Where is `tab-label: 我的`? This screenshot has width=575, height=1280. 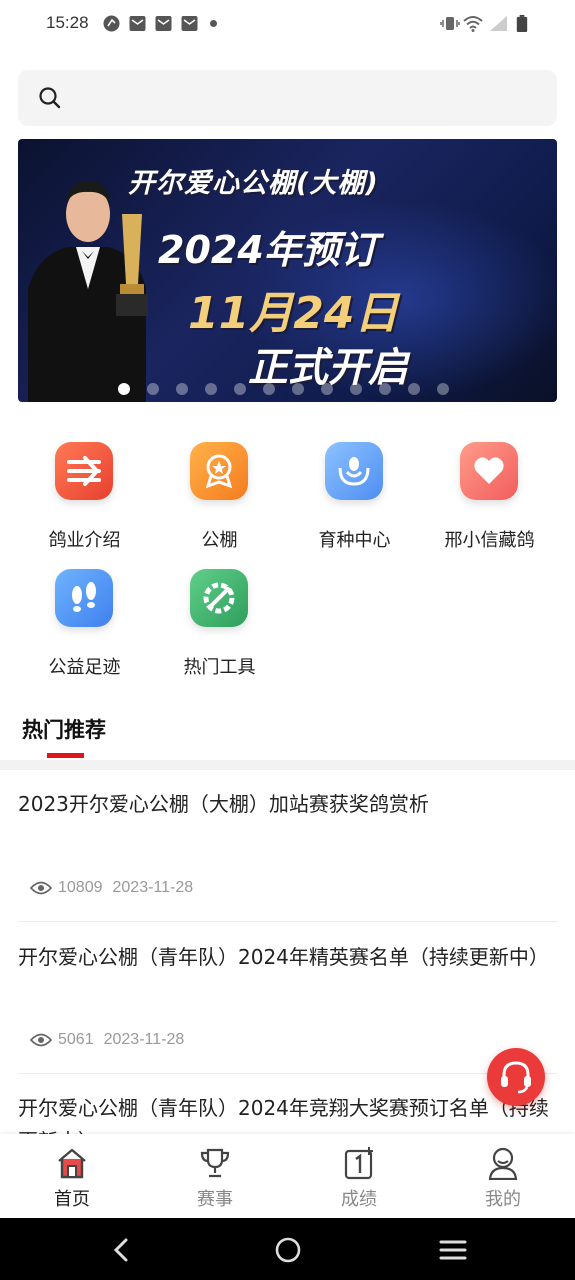 tab-label: 我的 is located at coordinates (503, 1199).